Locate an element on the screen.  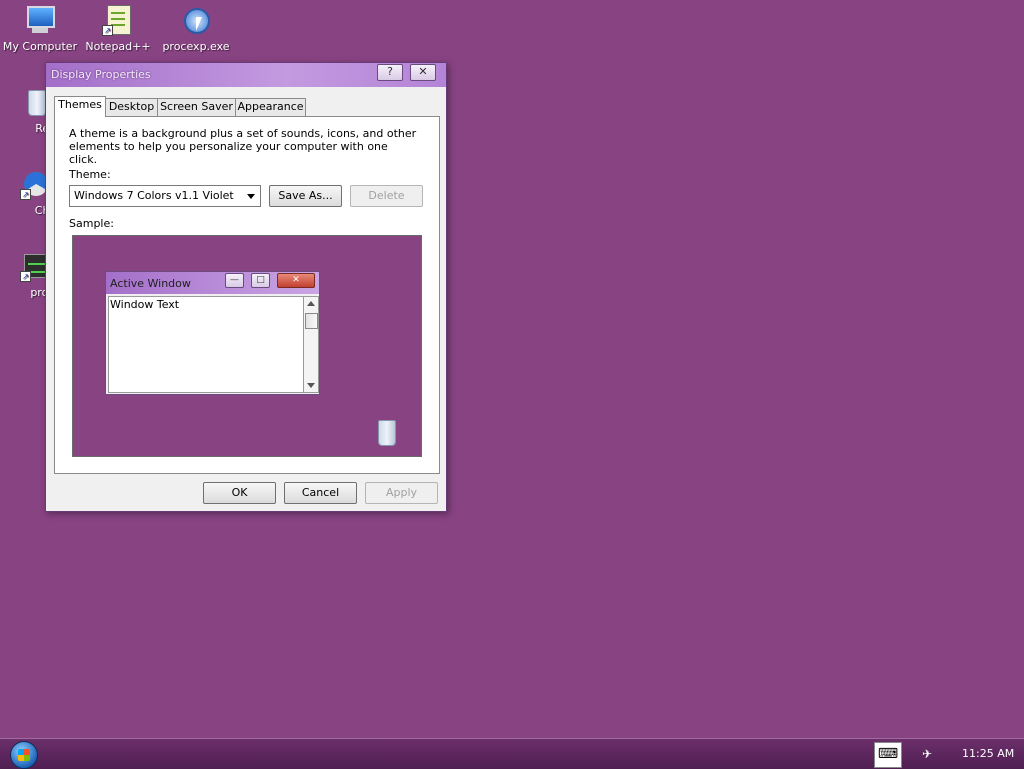
sample-window-text: Window Text is located at coordinates (145, 304).